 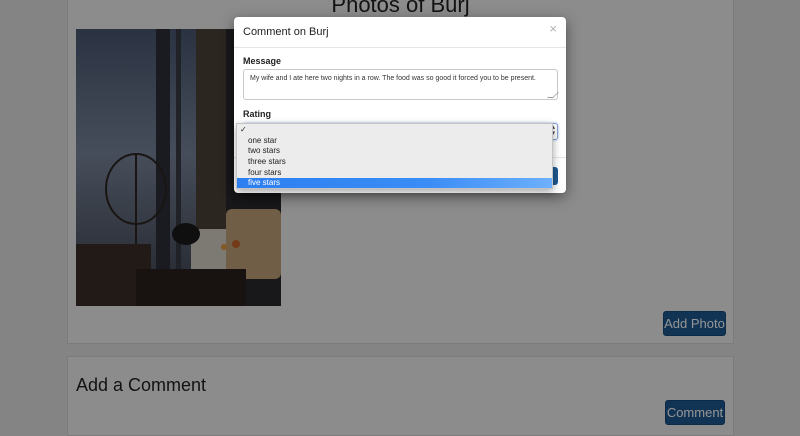 I want to click on rating-option-four-stars: four stars, so click(x=394, y=173).